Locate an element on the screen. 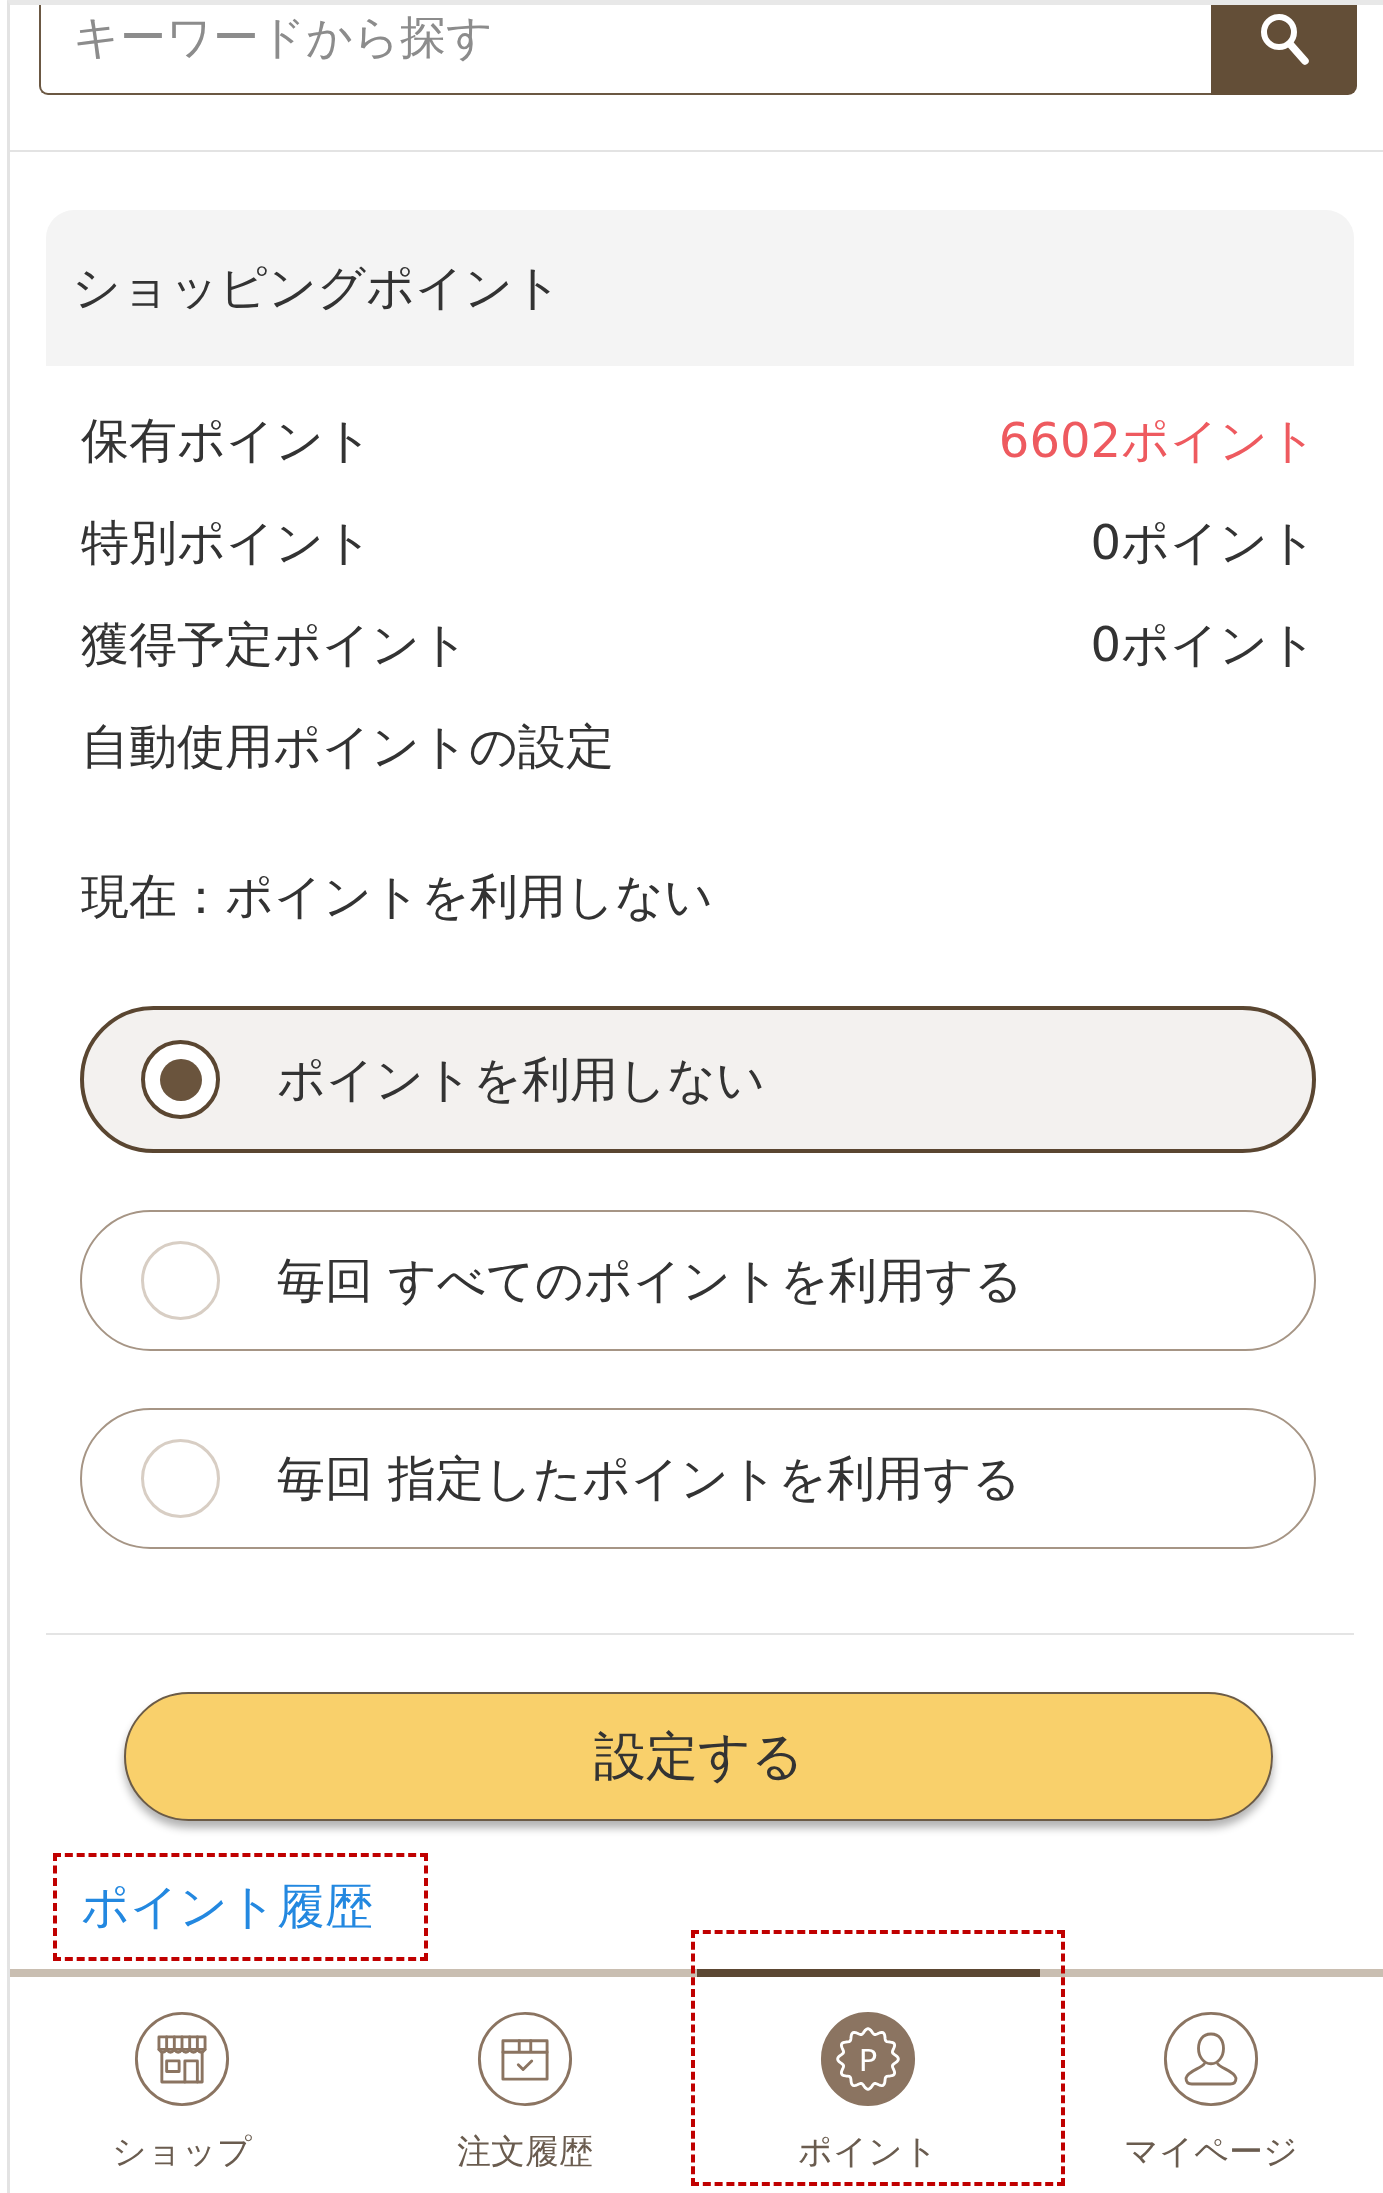 The height and width of the screenshot is (2193, 1383). current-setting-text: 現在：ポイントを利用しない is located at coordinates (397, 896).